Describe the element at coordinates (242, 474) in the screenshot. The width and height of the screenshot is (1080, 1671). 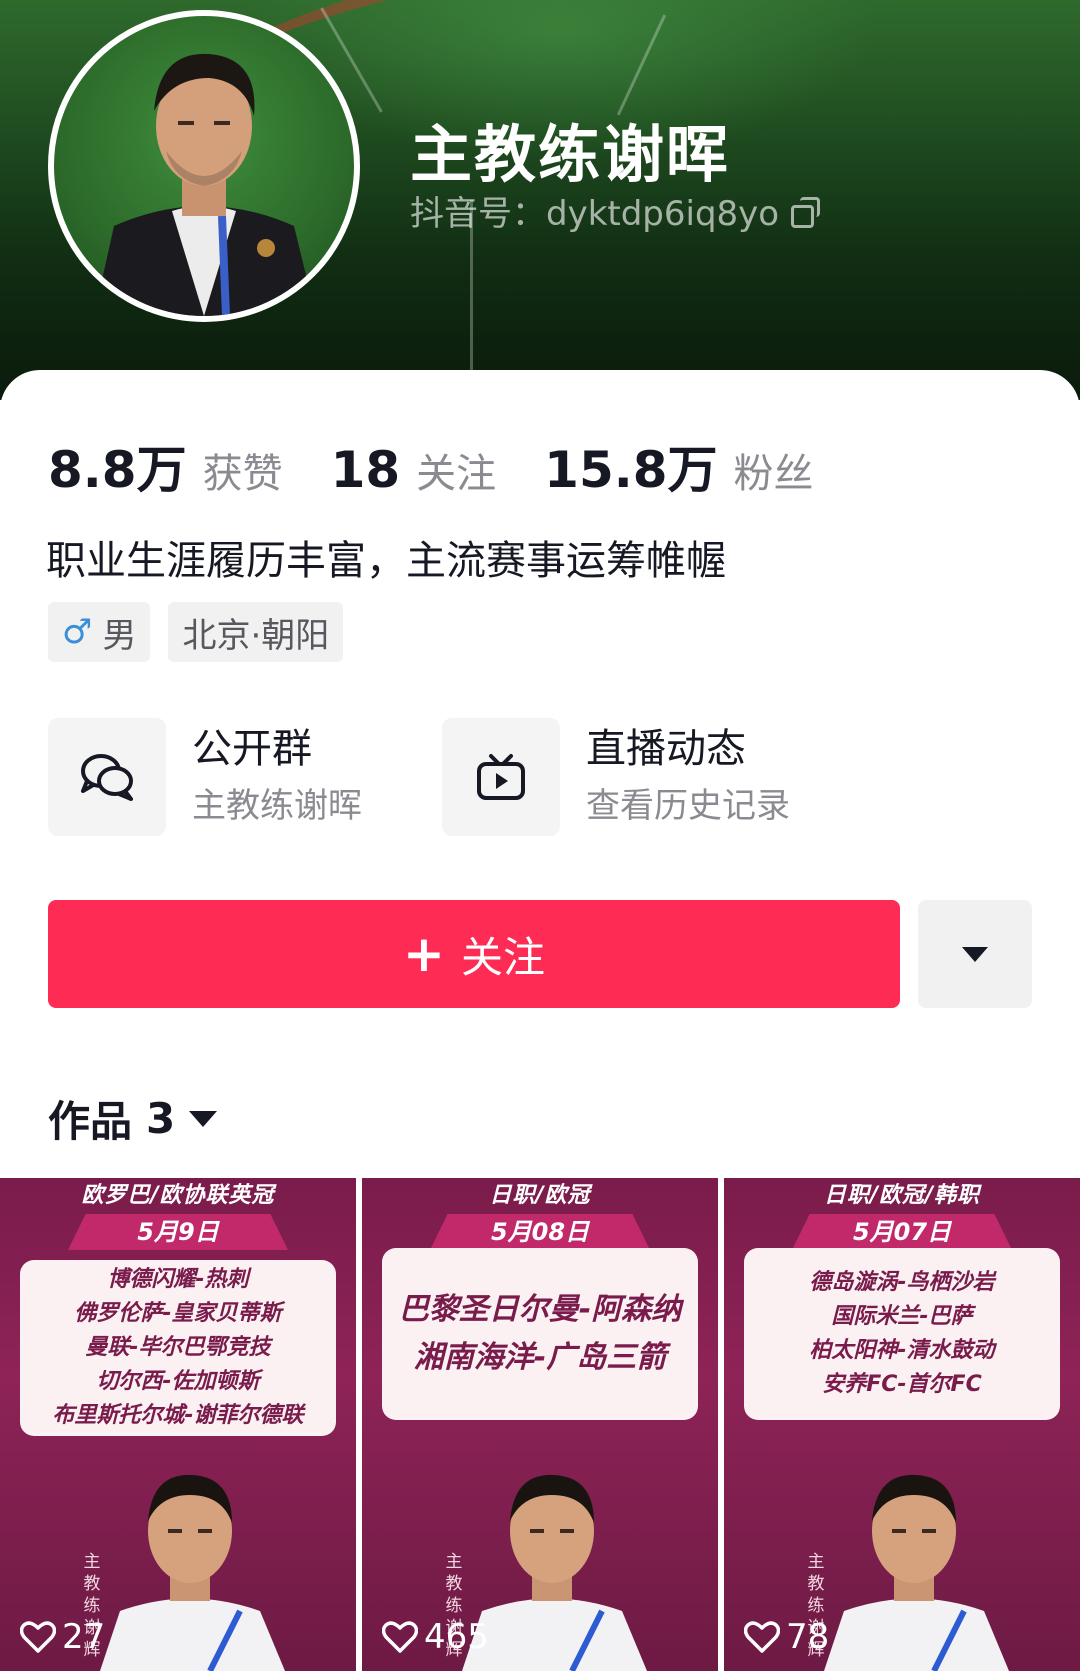
I see `stat-likes-label: 获赞` at that location.